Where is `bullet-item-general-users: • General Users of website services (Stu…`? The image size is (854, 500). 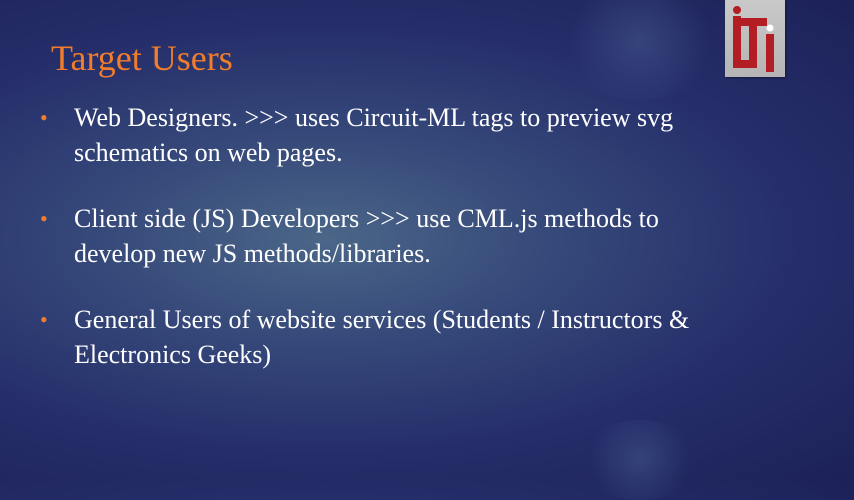 bullet-item-general-users: • General Users of website services (Stu… is located at coordinates (390, 337).